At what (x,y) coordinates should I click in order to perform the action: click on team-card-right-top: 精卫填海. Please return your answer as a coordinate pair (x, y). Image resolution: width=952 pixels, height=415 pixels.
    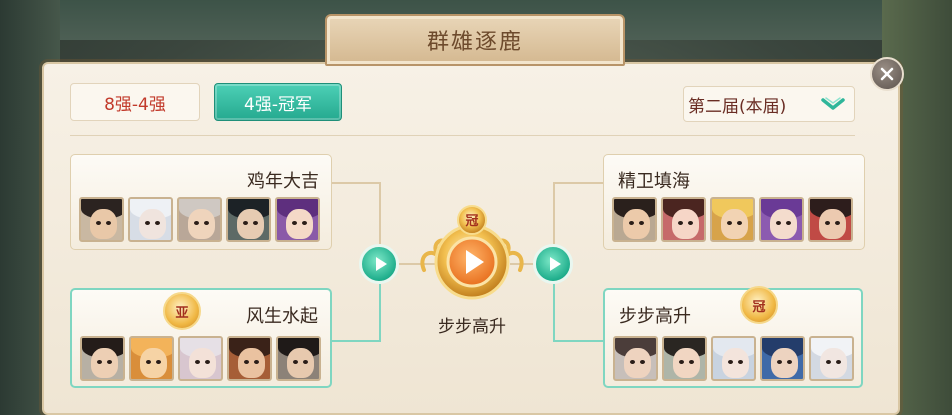
    Looking at the image, I should click on (734, 202).